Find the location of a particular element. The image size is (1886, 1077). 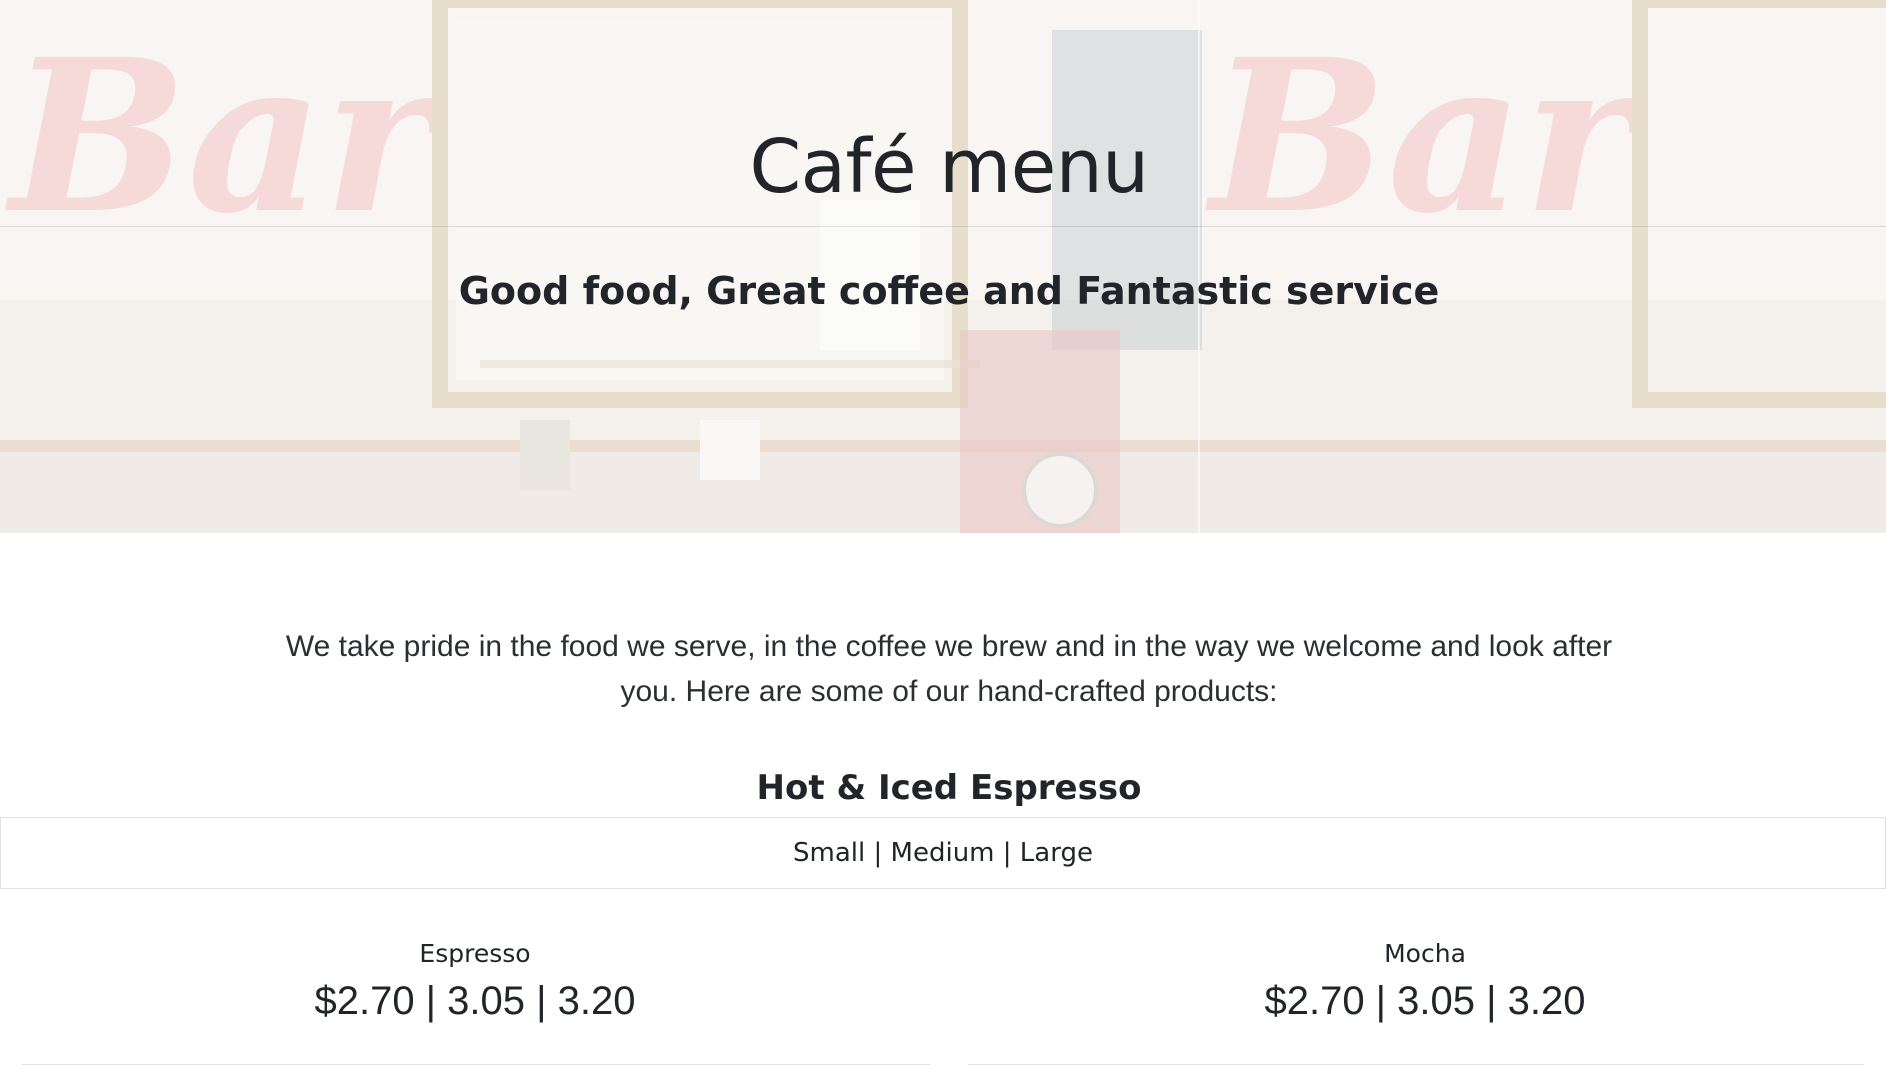

sizes-bar: Small | Medium | Large is located at coordinates (943, 853).